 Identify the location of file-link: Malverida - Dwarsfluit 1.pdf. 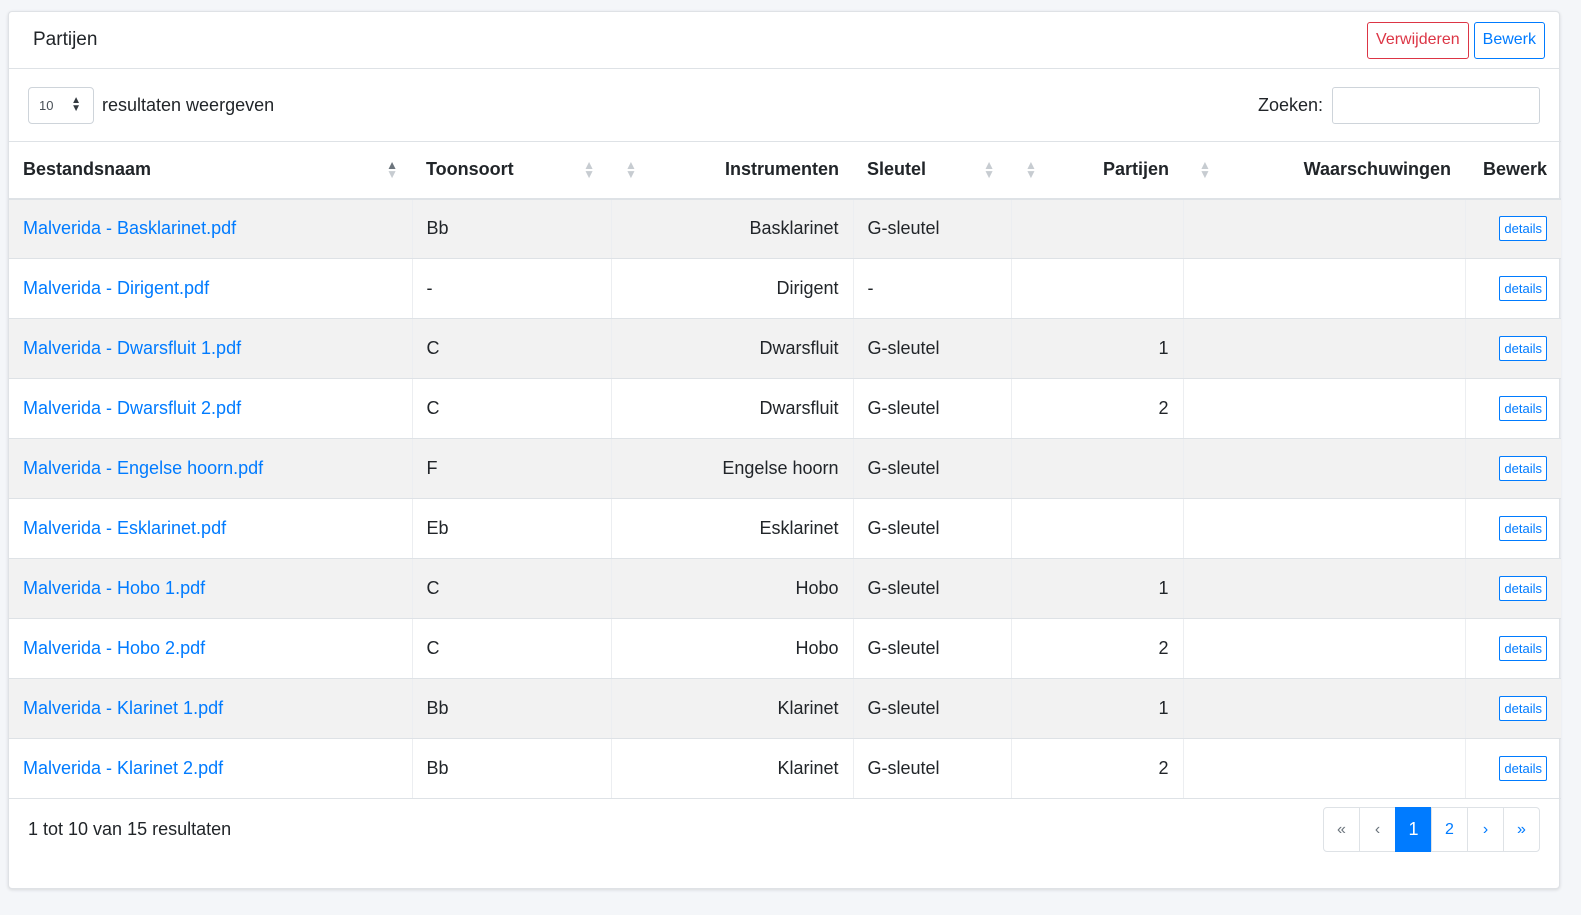
(132, 348).